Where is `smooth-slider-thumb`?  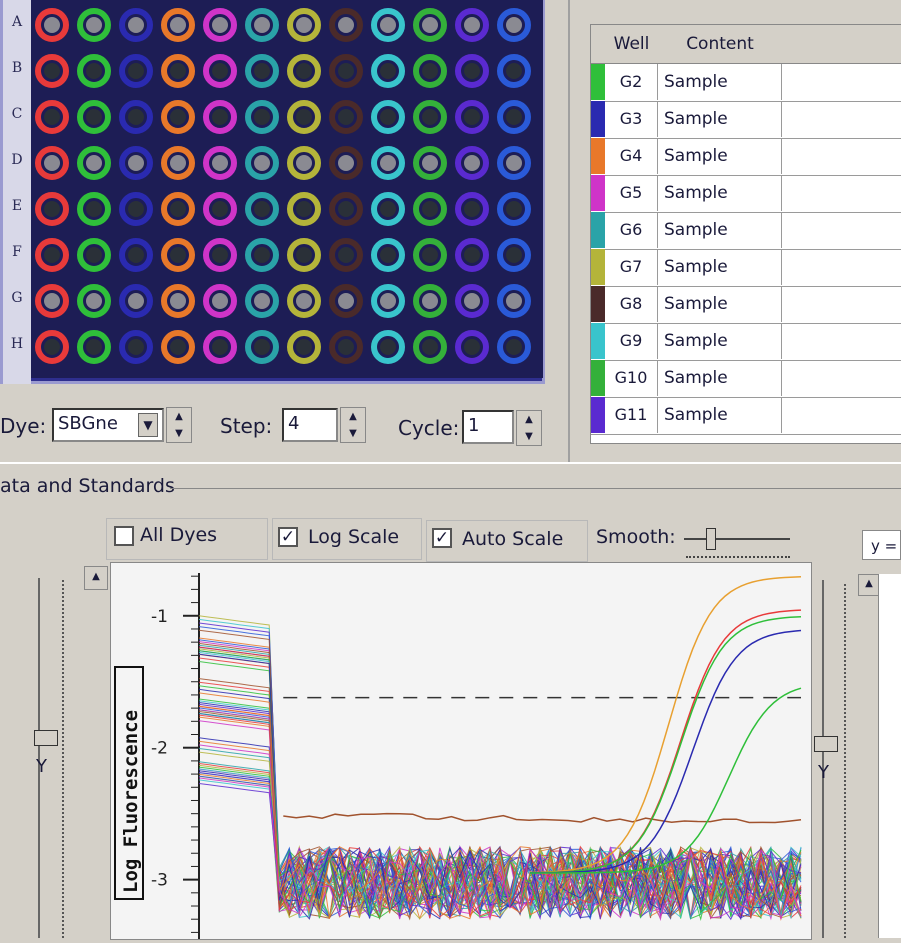
smooth-slider-thumb is located at coordinates (711, 539).